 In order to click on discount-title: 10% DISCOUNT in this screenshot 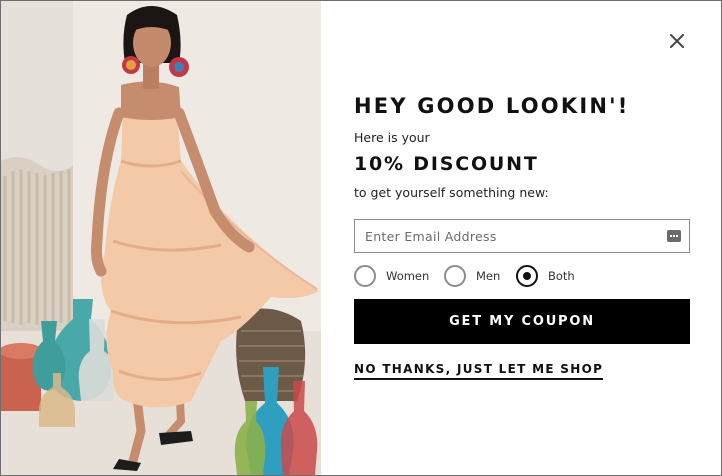, I will do `click(446, 164)`.